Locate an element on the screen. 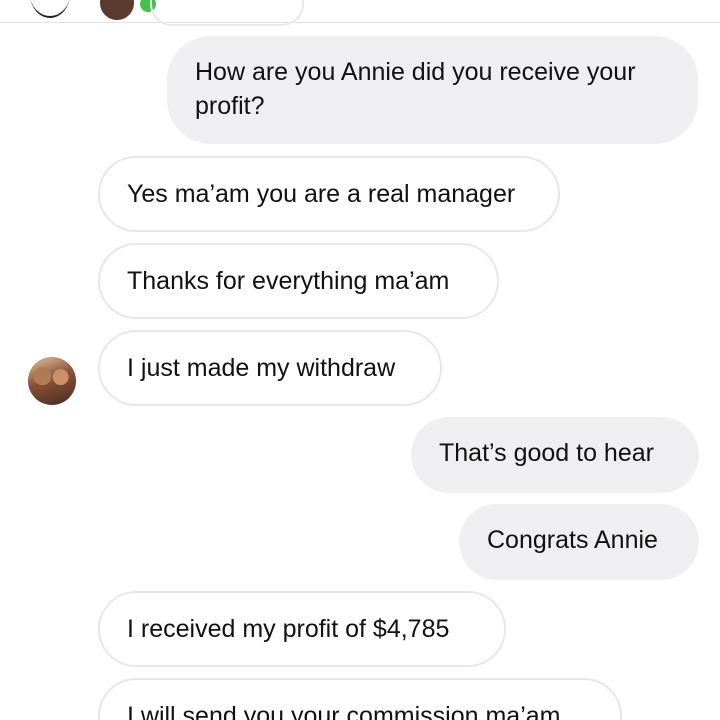 The width and height of the screenshot is (720, 720). message-bubble-incoming: Yes ma’am you are a real manager is located at coordinates (329, 194).